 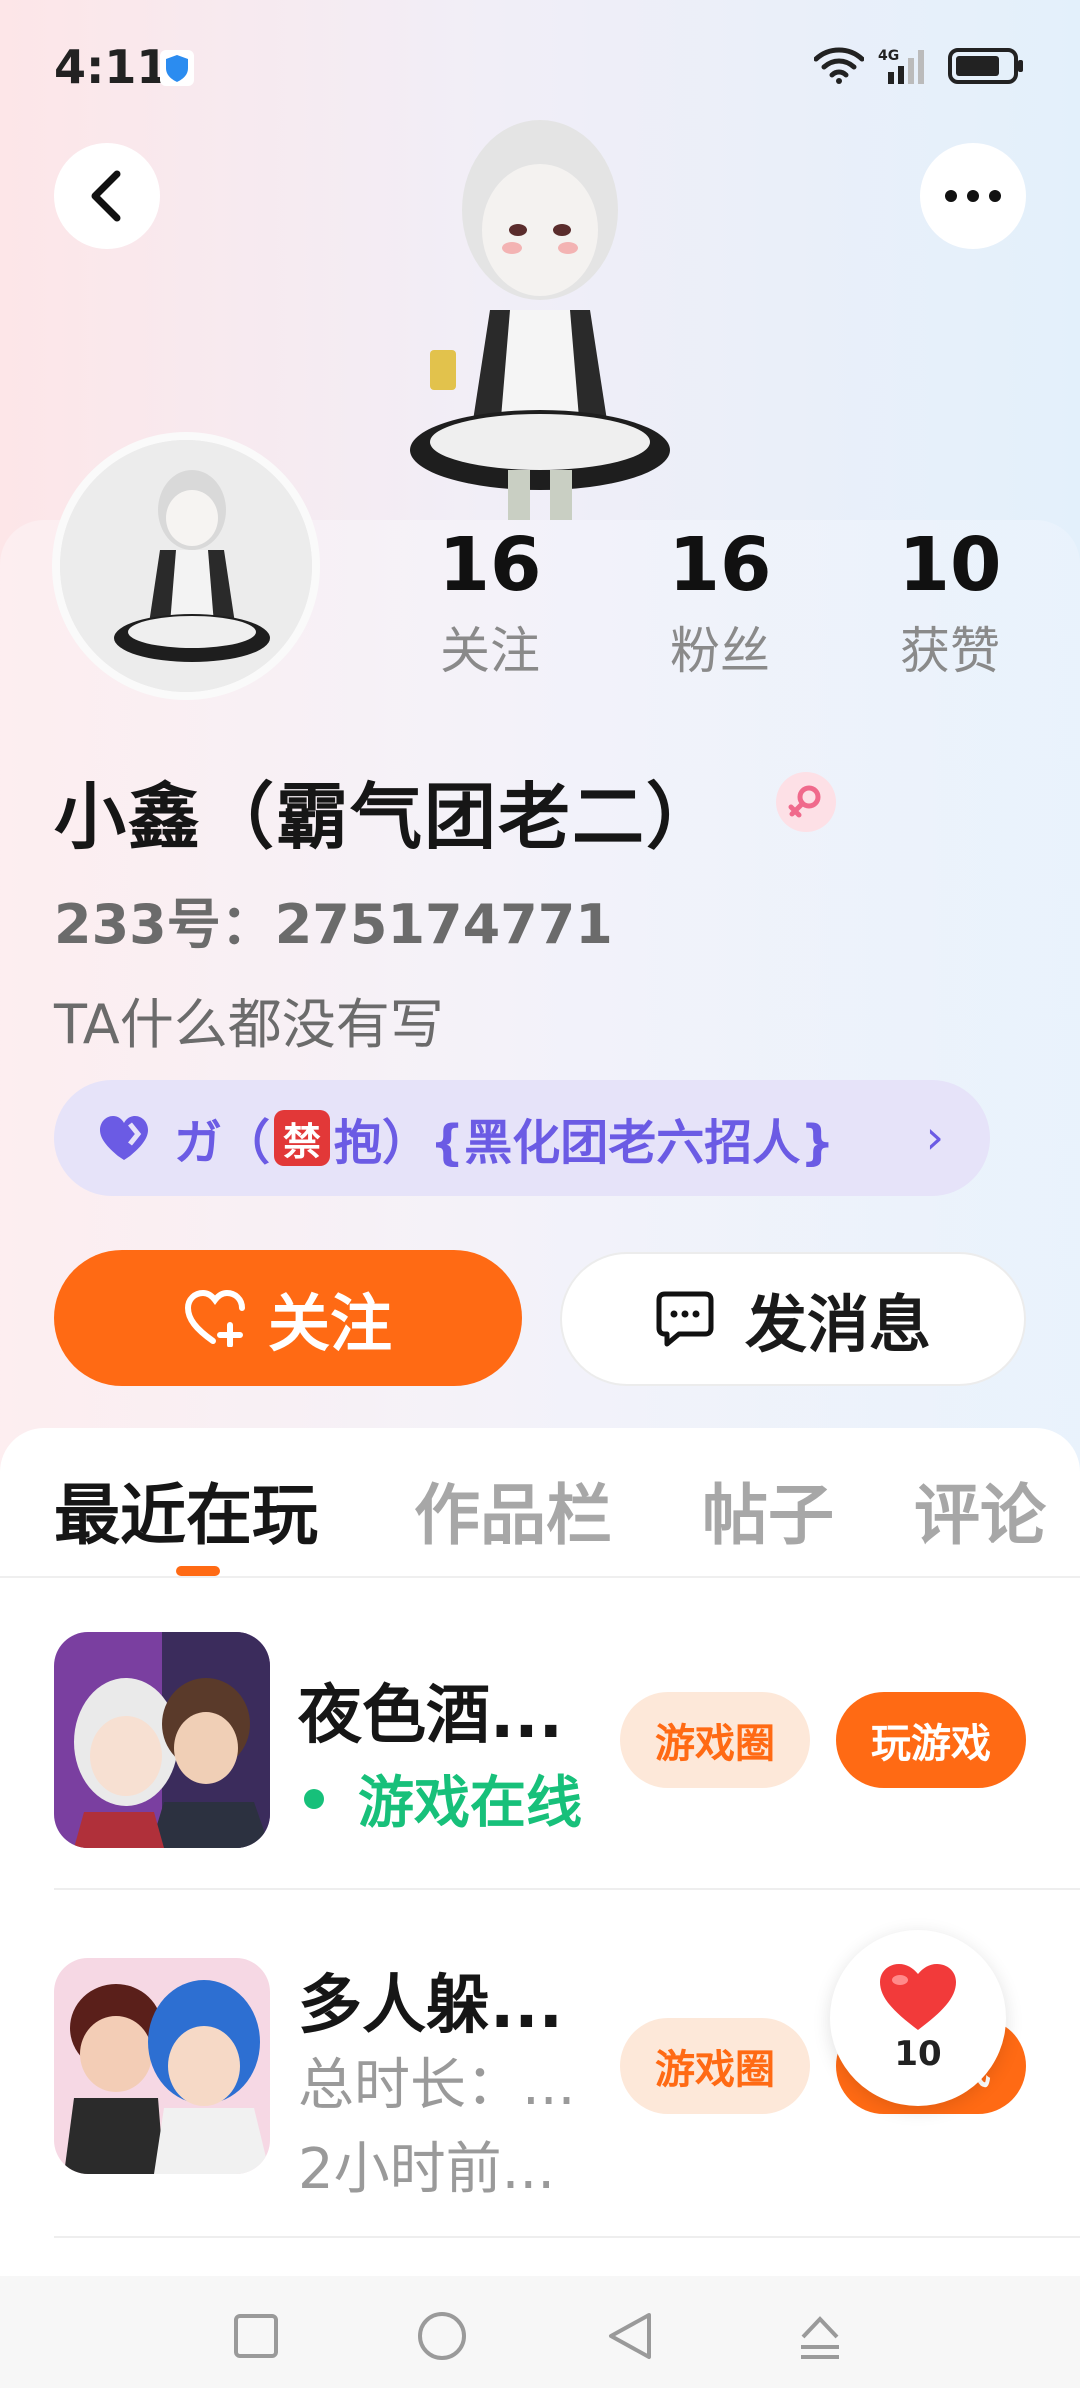 I want to click on user-id: 233号：275174771, so click(x=333, y=924).